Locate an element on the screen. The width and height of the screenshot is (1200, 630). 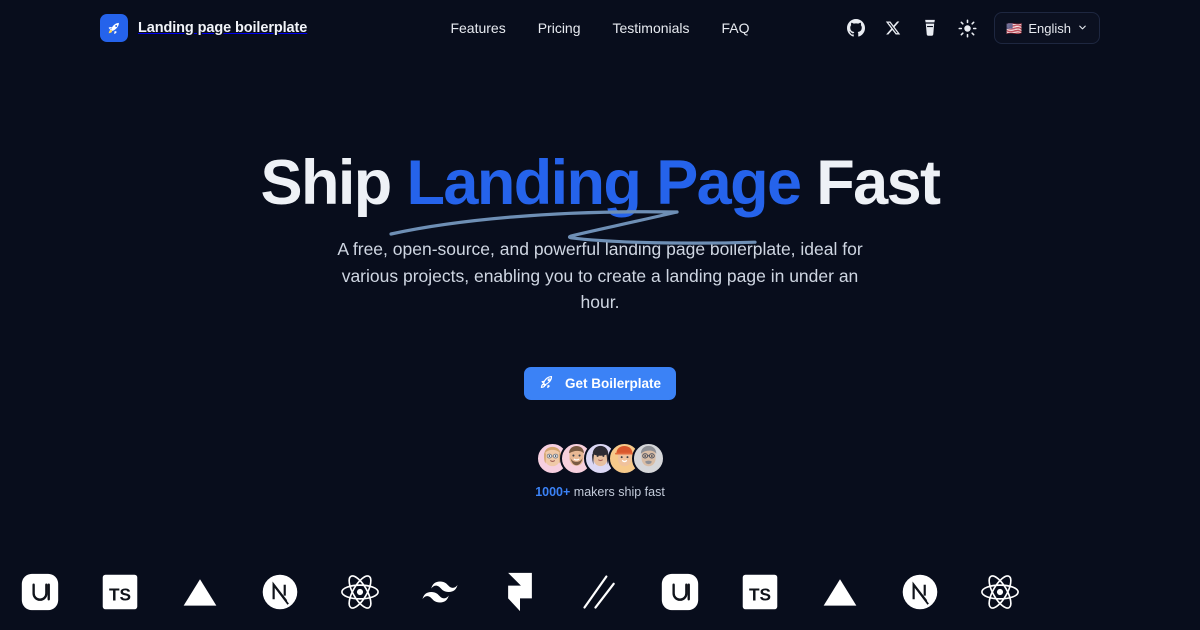
social-proof-text: 1000+ makers ship fast is located at coordinates (600, 492).